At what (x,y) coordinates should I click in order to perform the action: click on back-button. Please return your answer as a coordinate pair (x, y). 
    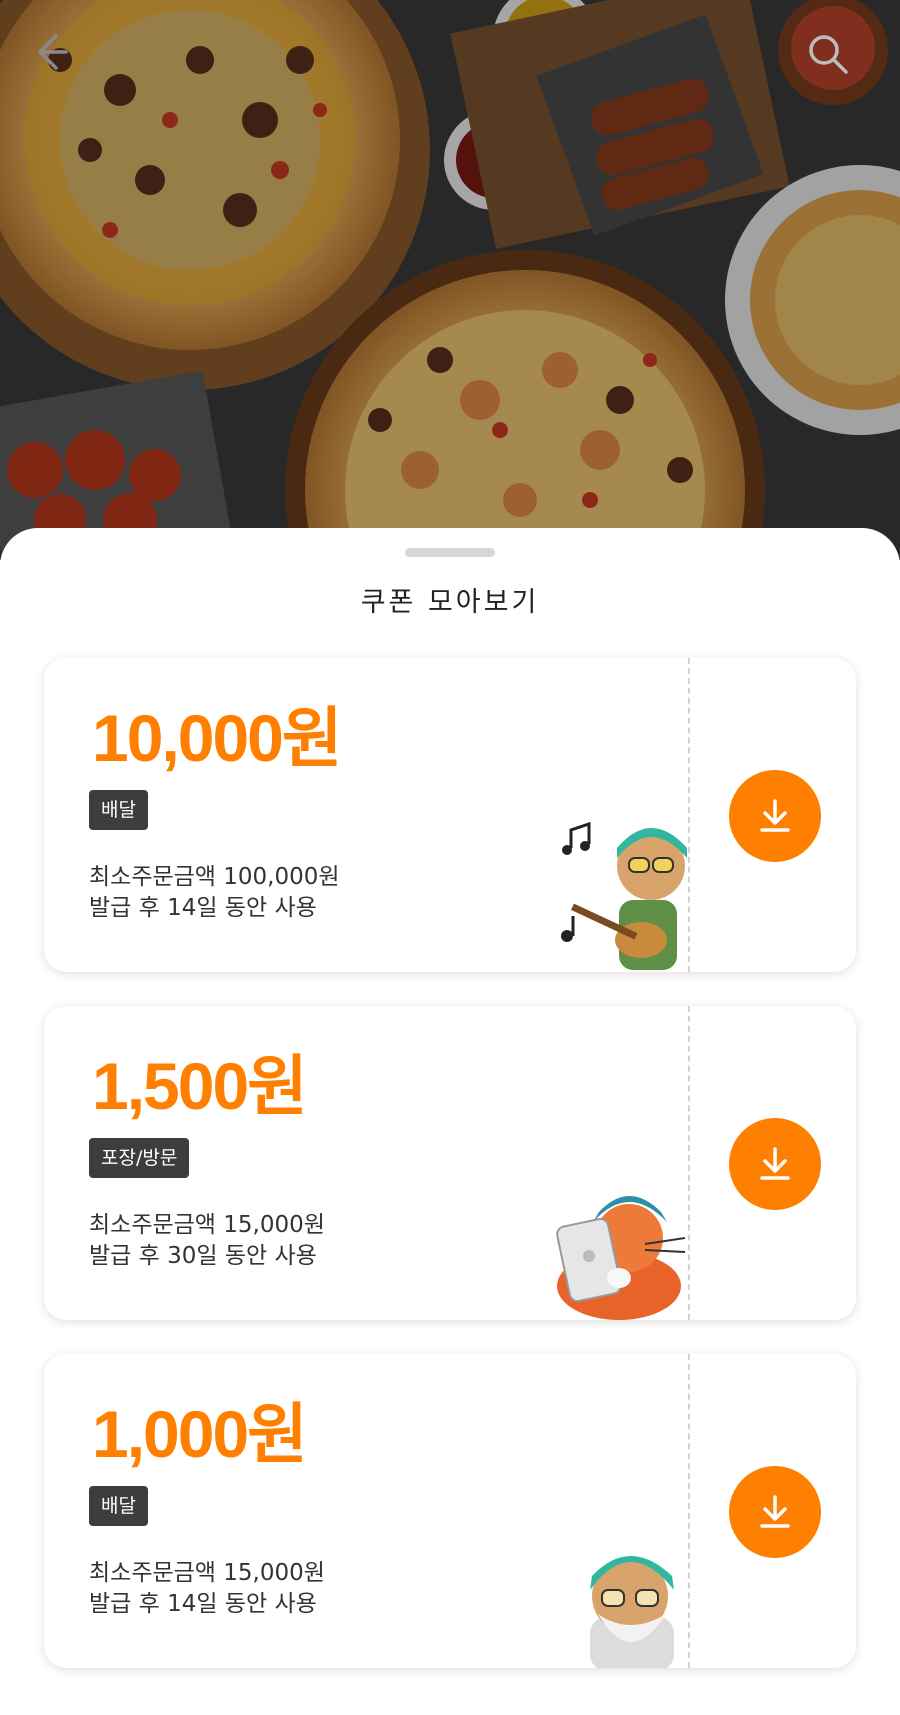
    Looking at the image, I should click on (62, 64).